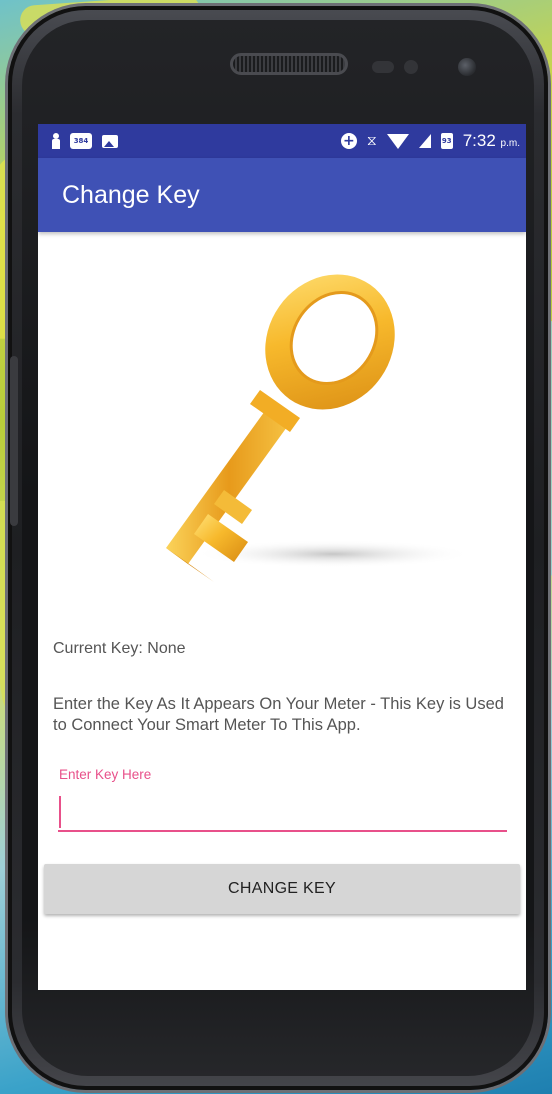  I want to click on battery-icon: 93, so click(446, 141).